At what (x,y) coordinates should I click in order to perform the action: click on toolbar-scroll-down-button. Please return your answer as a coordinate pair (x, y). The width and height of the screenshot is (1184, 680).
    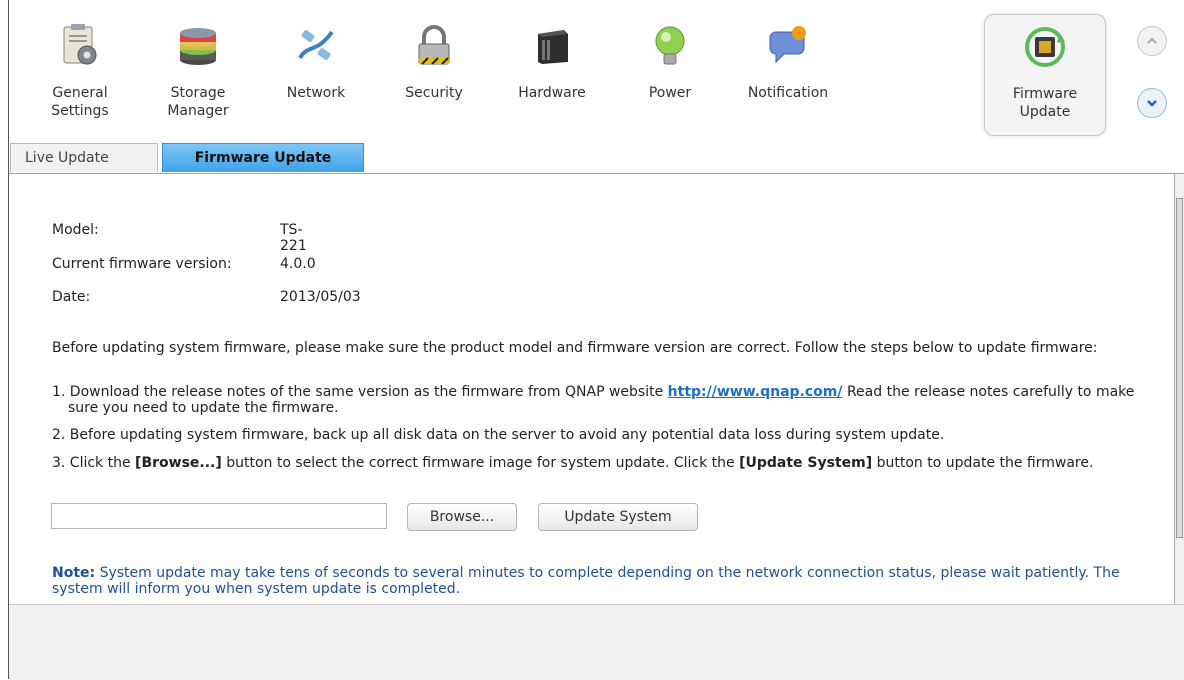
    Looking at the image, I should click on (1152, 103).